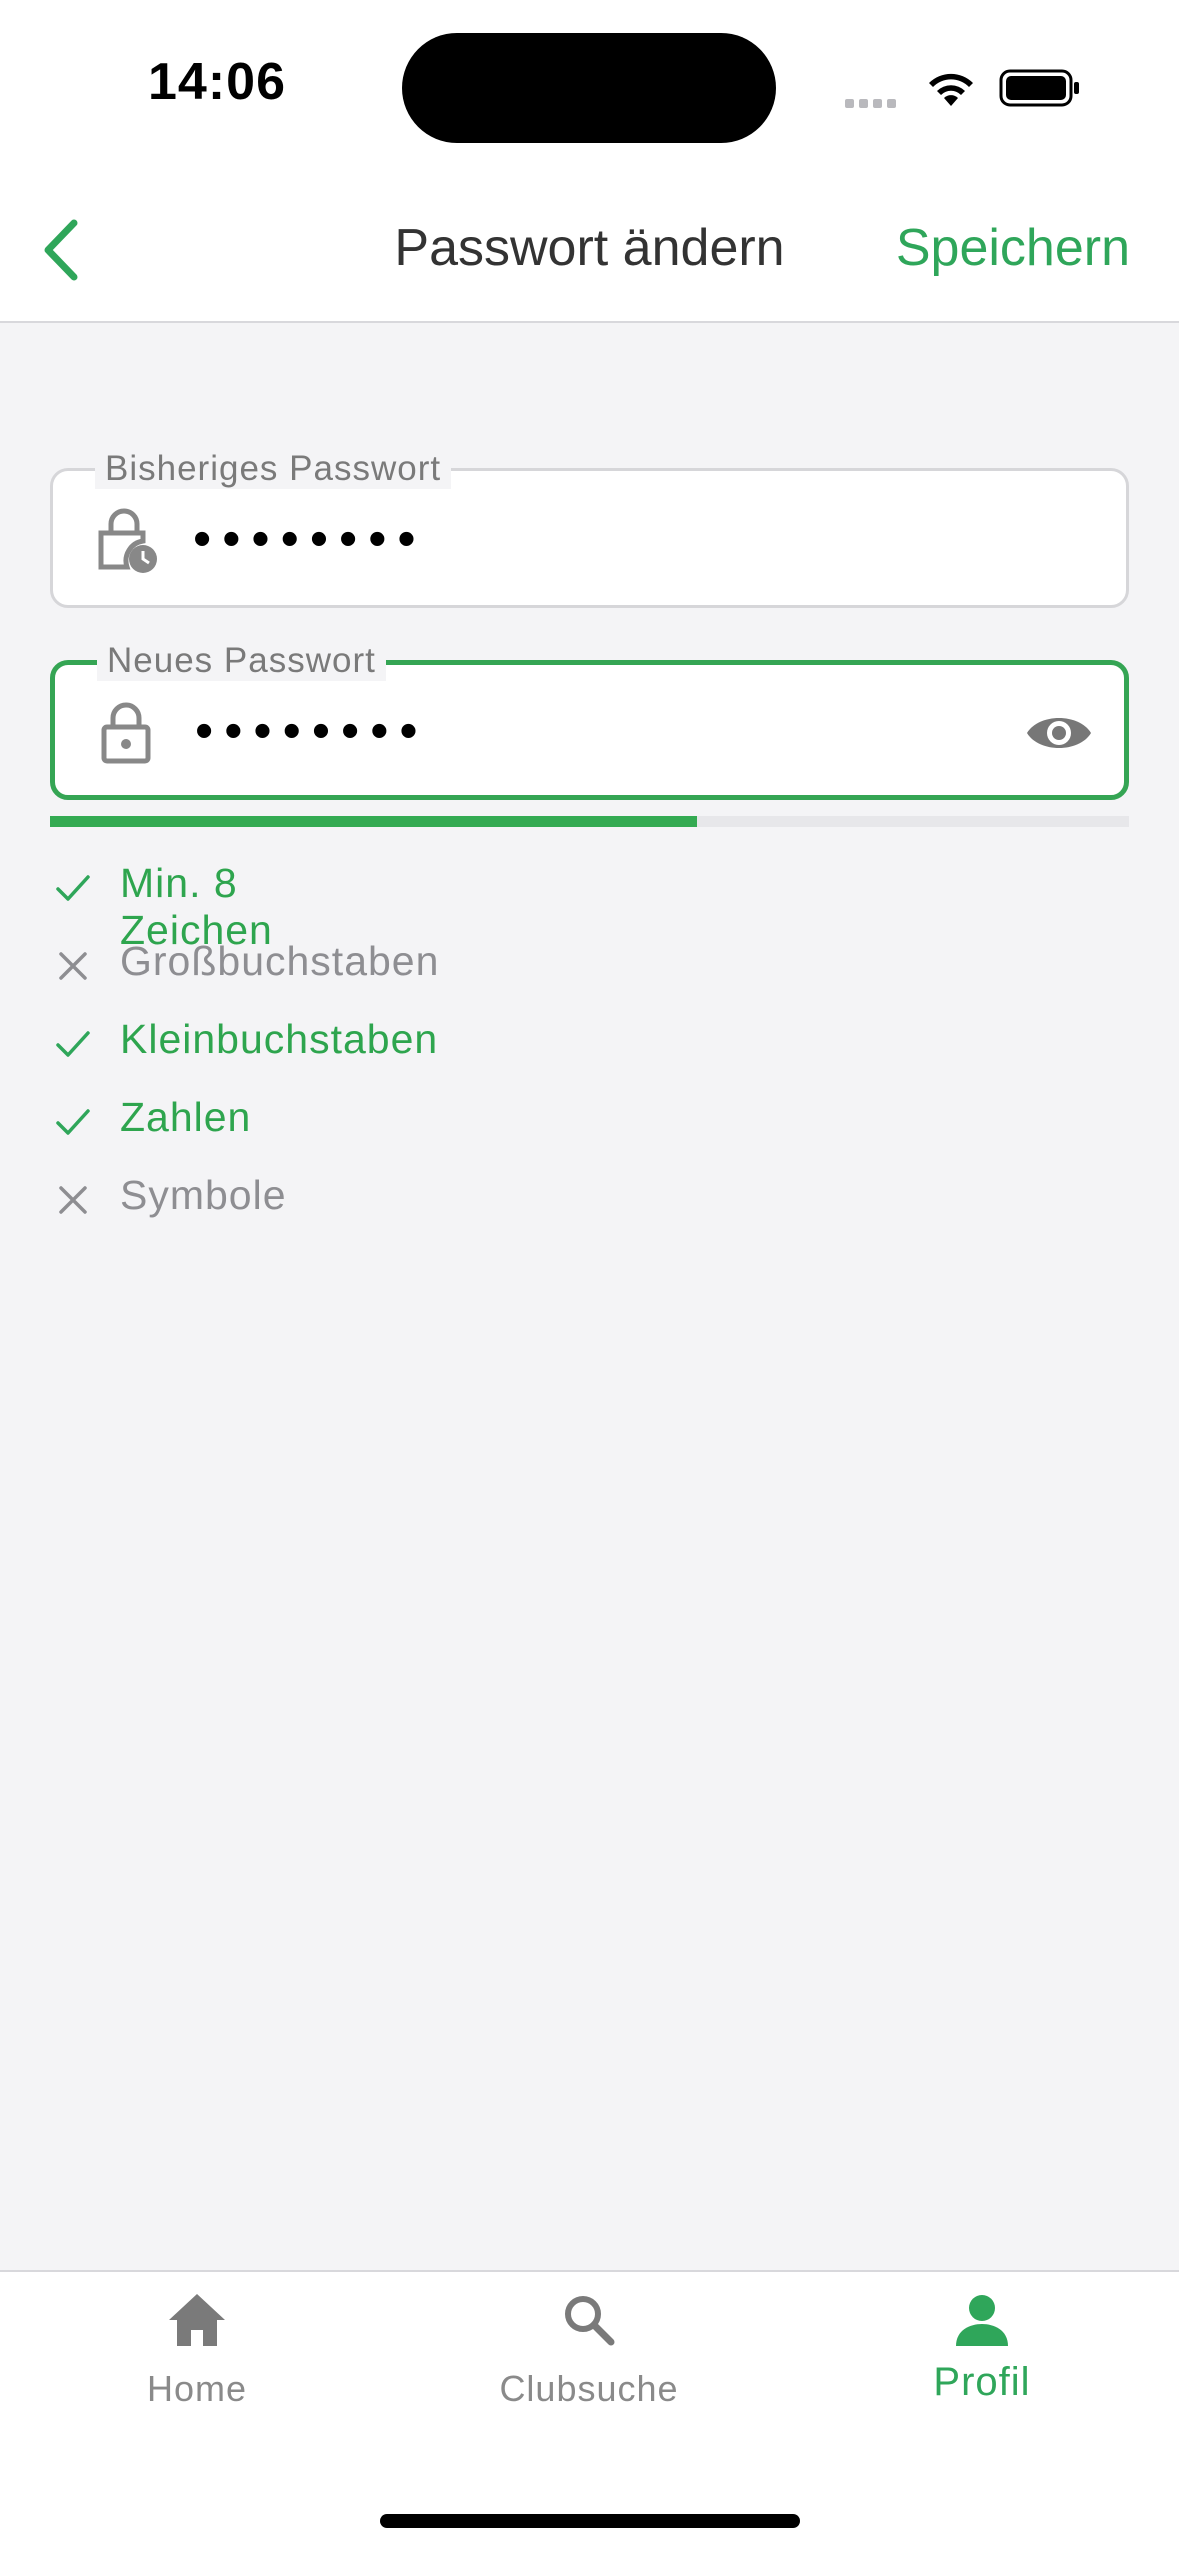  I want to click on tab-label: Clubsuche, so click(589, 2388).